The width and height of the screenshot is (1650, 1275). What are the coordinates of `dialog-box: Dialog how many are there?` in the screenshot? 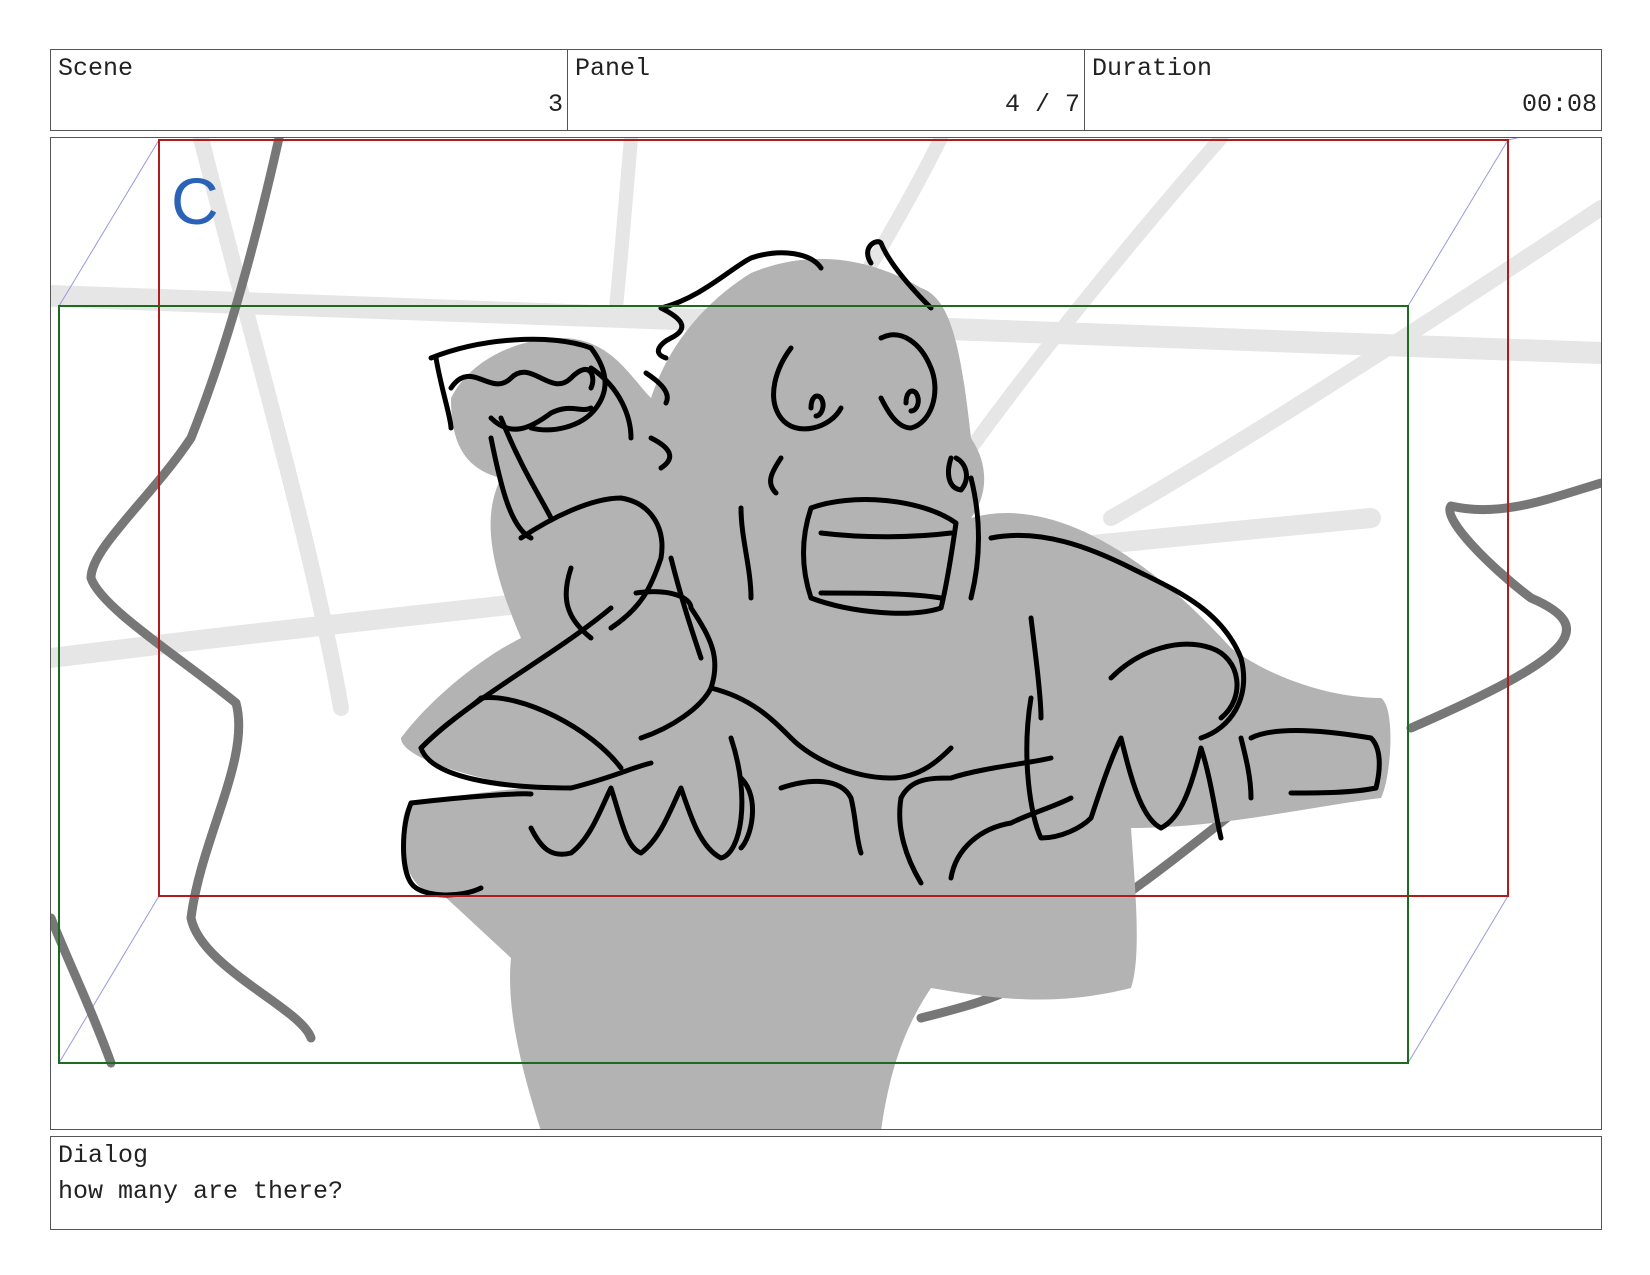 It's located at (826, 1183).